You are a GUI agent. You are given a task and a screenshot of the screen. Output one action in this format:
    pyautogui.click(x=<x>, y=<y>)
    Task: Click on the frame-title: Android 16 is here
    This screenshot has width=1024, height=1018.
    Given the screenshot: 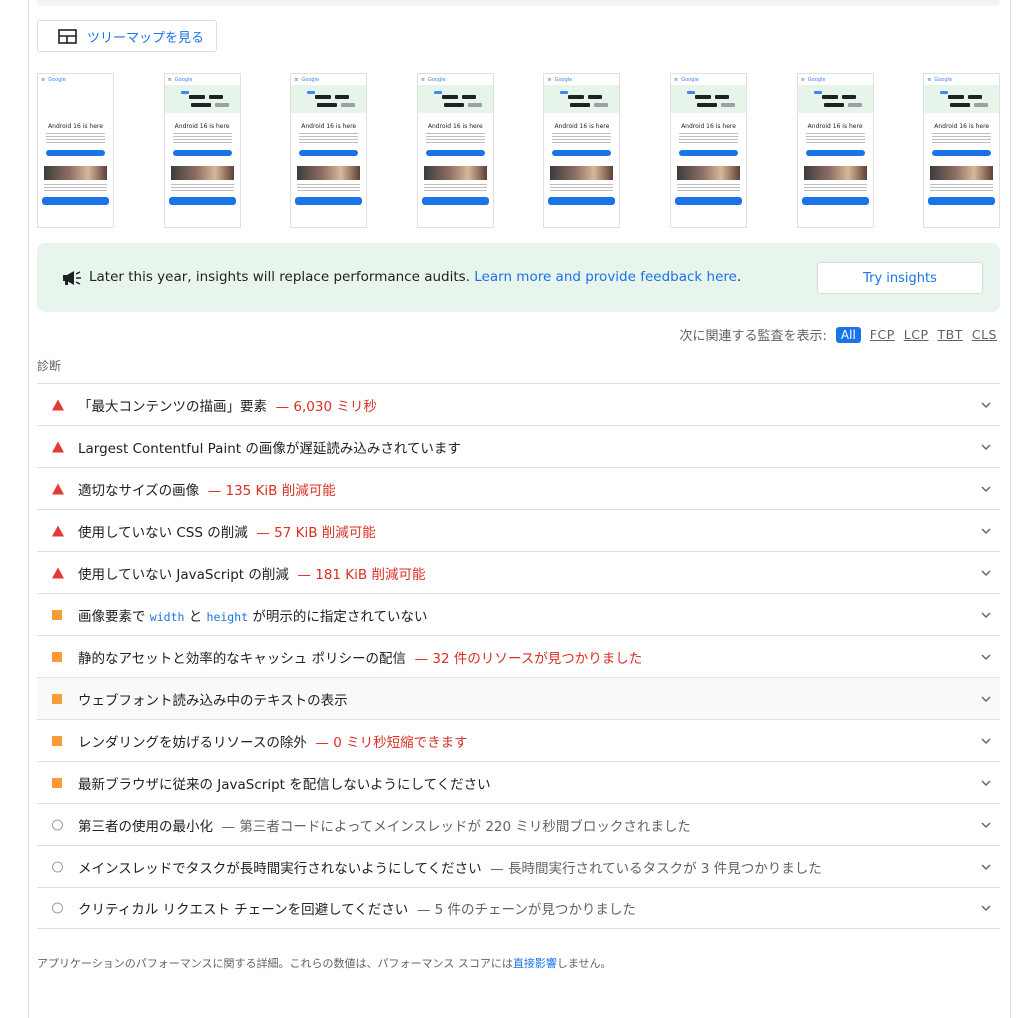 What is the action you would take?
    pyautogui.click(x=708, y=126)
    